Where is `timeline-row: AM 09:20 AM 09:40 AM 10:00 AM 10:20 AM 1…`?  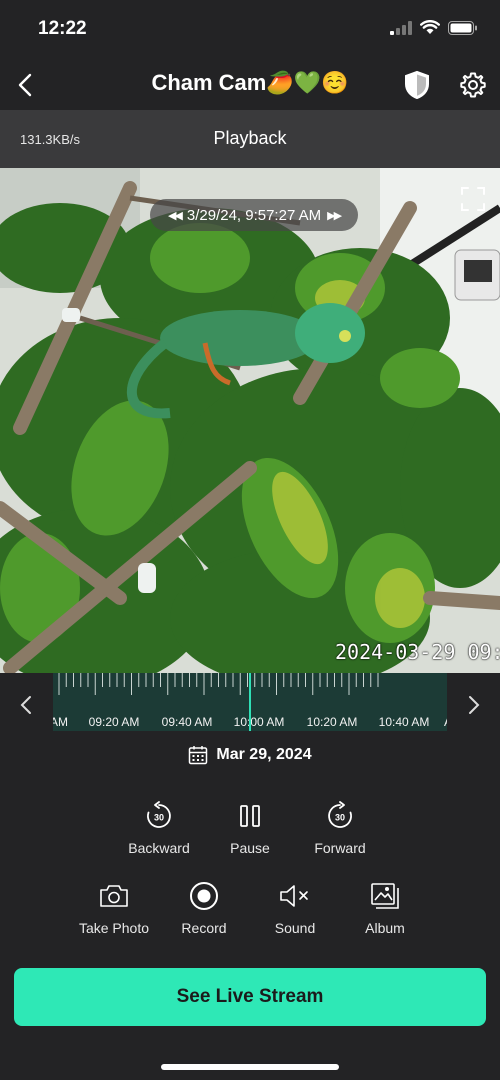 timeline-row: AM 09:20 AM 09:40 AM 10:00 AM 10:20 AM 1… is located at coordinates (250, 702).